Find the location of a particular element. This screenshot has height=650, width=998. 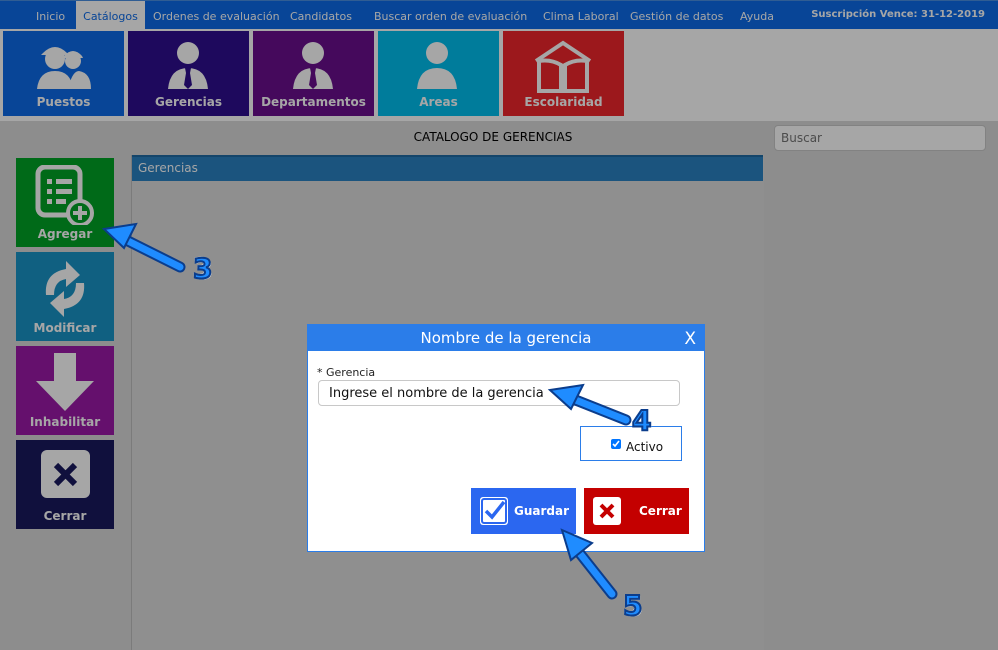

annotation-step-4: 4 is located at coordinates (642, 420).